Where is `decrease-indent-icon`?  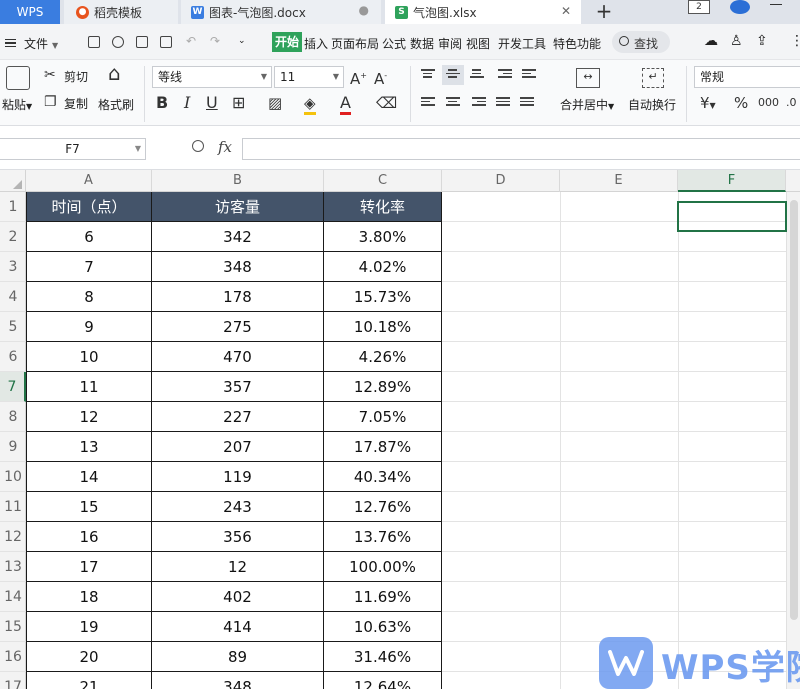
decrease-indent-icon is located at coordinates (505, 75).